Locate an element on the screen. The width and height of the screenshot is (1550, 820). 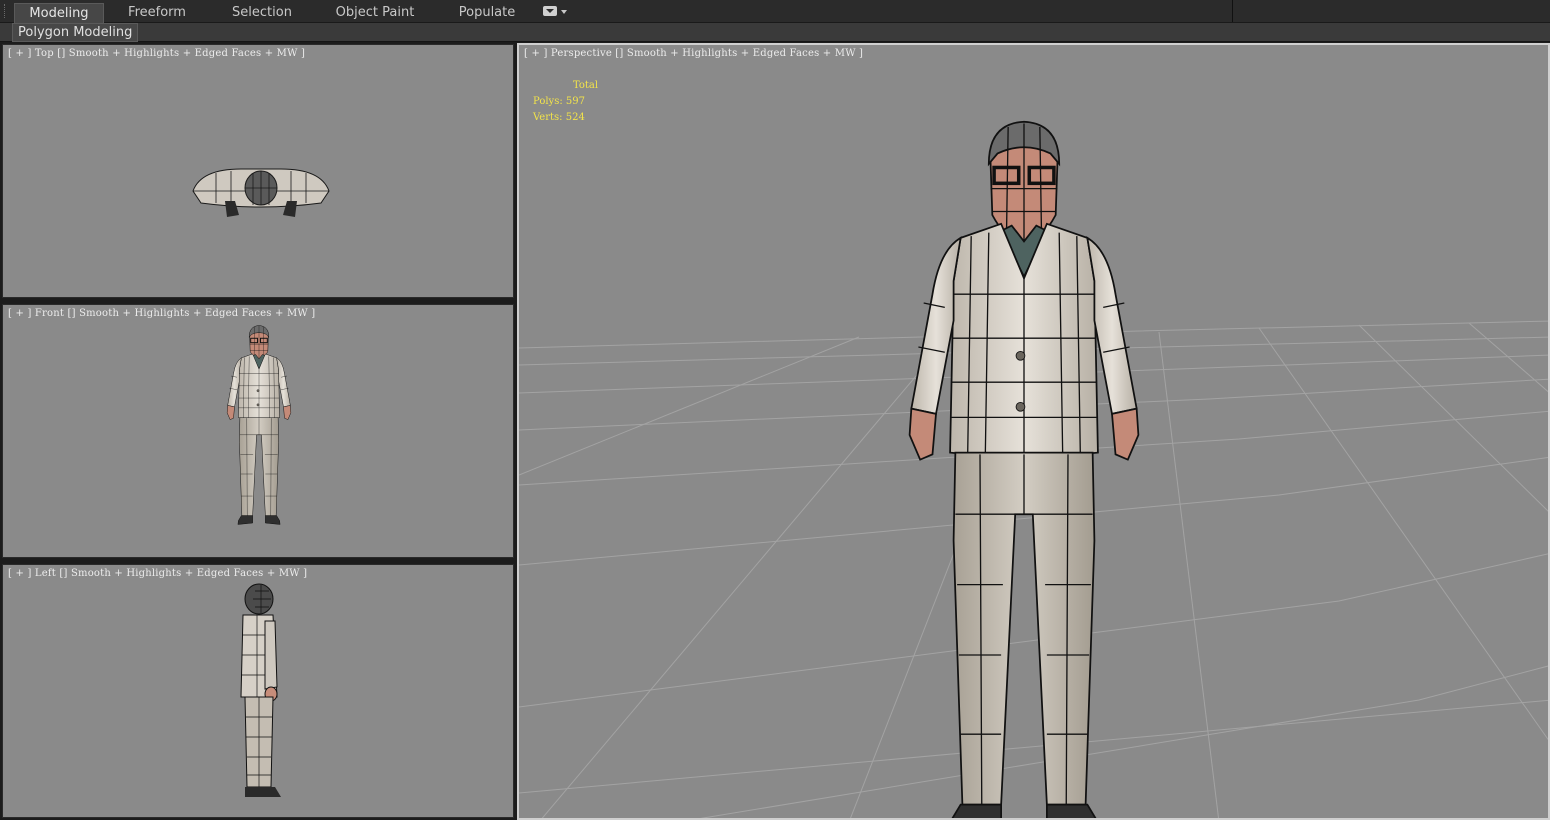
ribbon-toggle-icon is located at coordinates (550, 11).